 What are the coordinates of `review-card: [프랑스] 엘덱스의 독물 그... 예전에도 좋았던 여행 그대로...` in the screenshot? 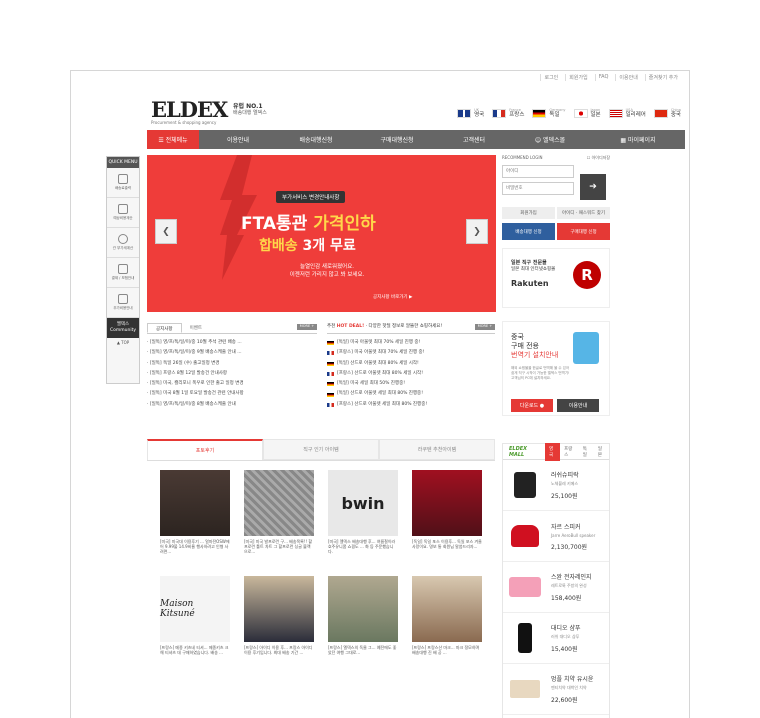 It's located at (363, 622).